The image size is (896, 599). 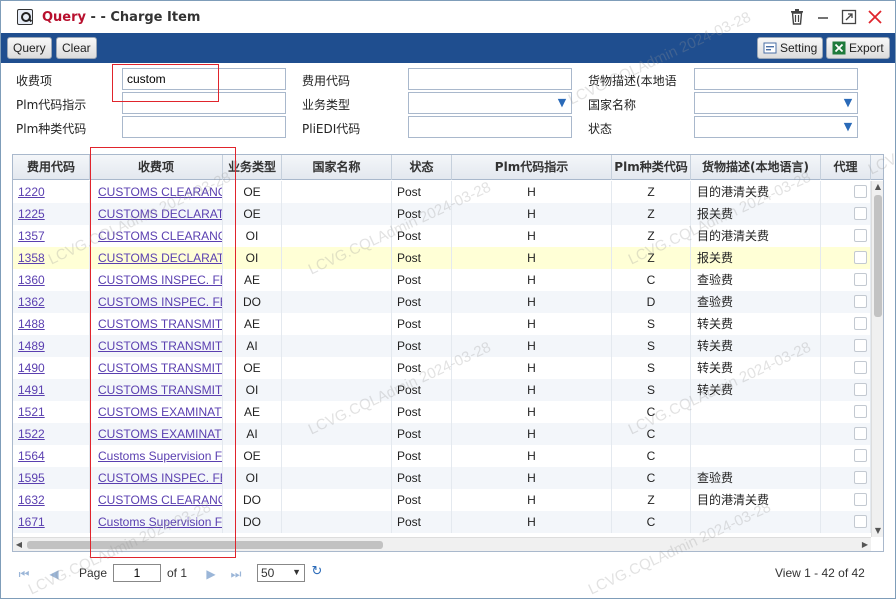 I want to click on status-select: ▼, so click(x=776, y=127).